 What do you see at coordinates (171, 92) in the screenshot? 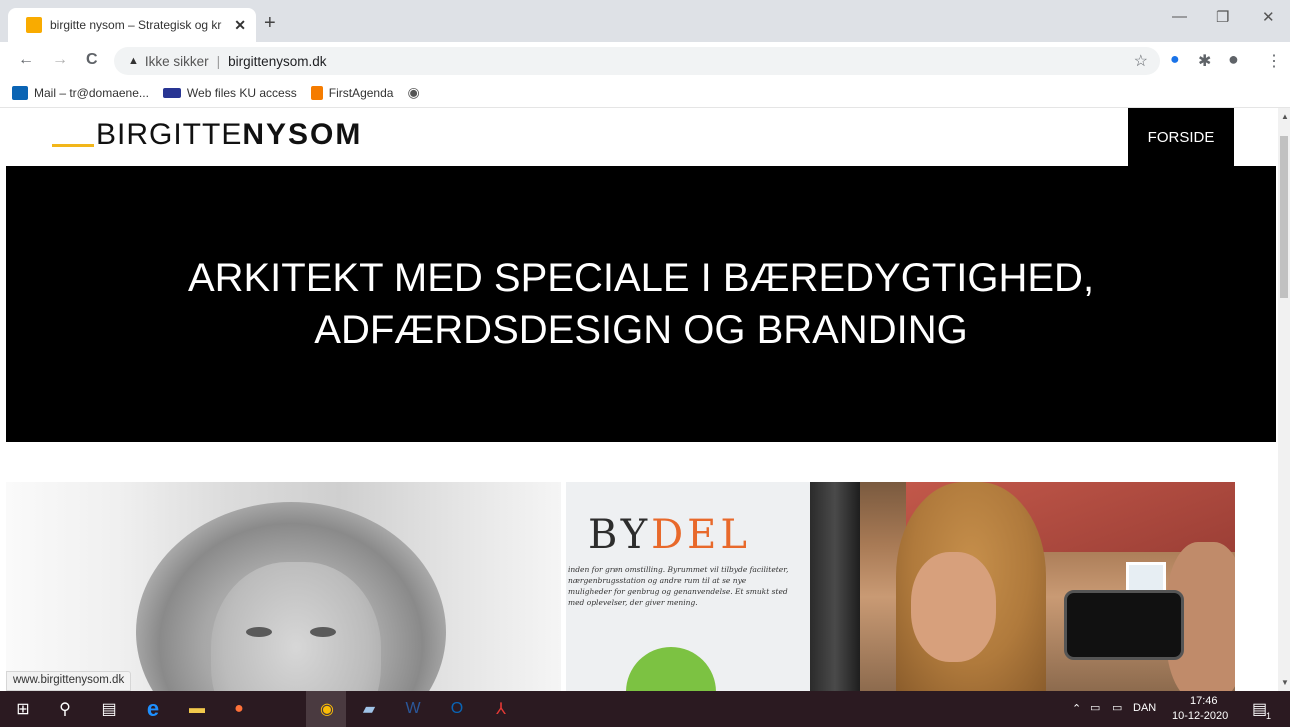
I see `http-icon` at bounding box center [171, 92].